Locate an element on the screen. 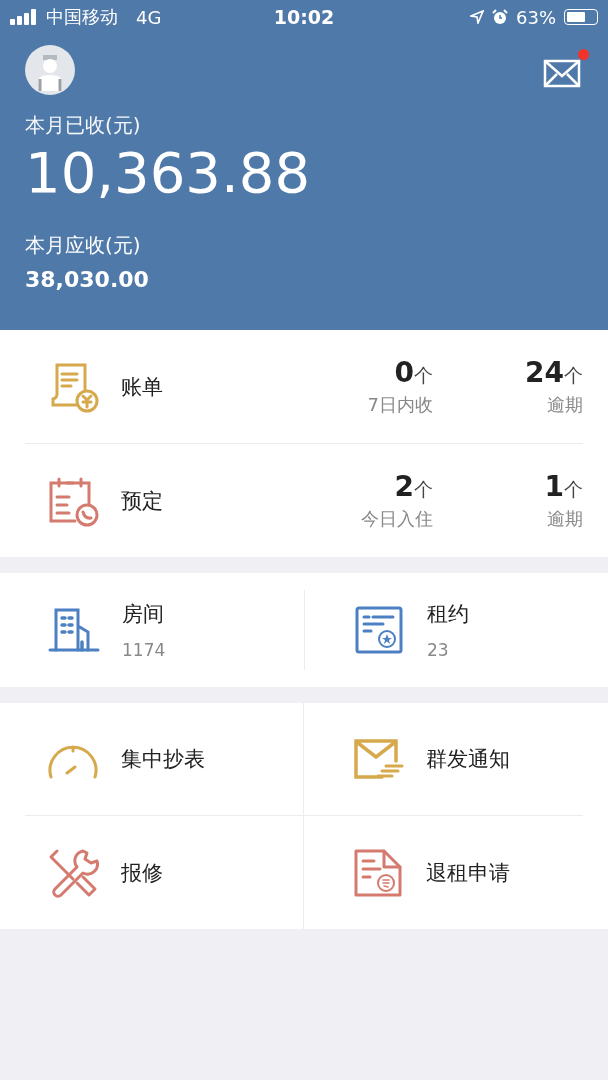 The height and width of the screenshot is (1080, 608). stat-count: 2个 is located at coordinates (413, 487).